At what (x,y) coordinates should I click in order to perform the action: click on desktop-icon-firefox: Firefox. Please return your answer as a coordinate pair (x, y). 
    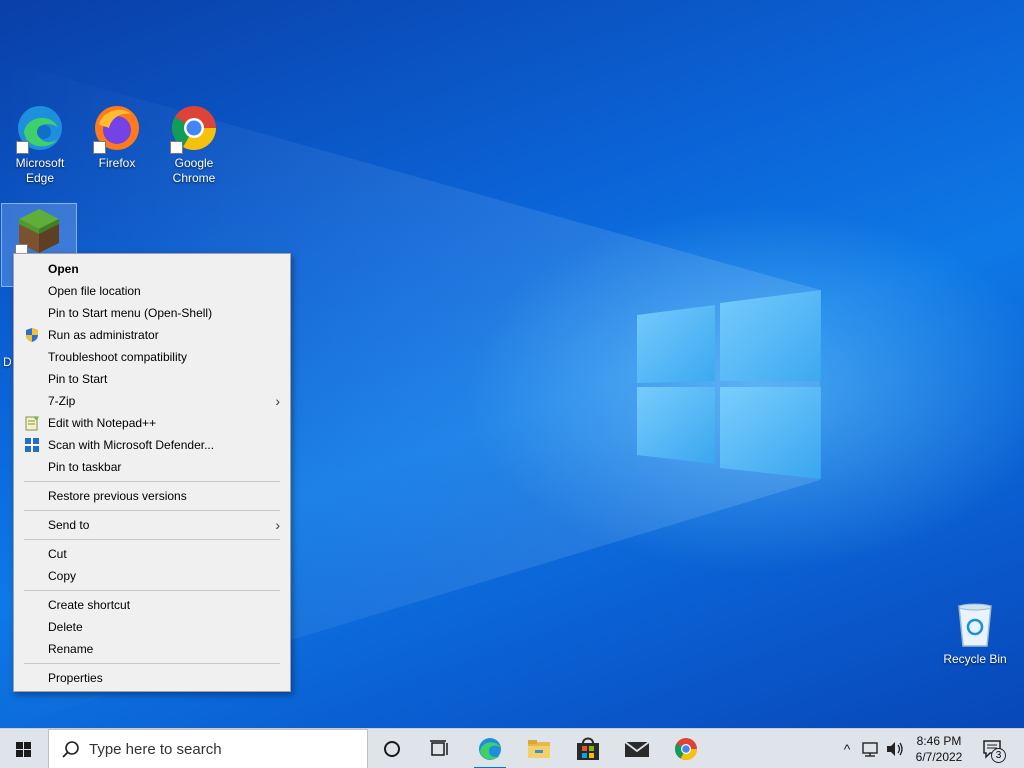
    Looking at the image, I should click on (117, 137).